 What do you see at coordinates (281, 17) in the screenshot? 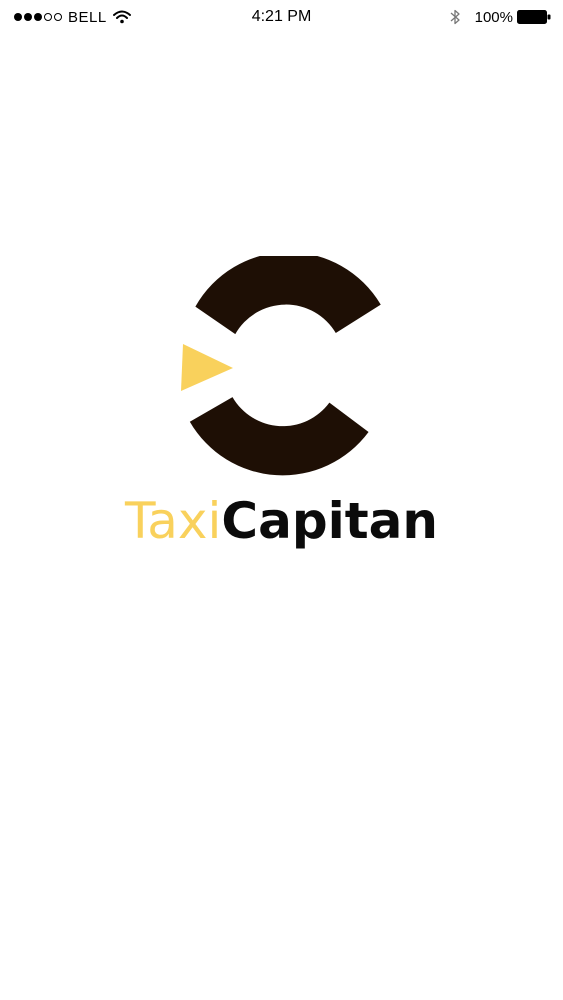
I see `status-bar: BELL 4:21 PM 100%` at bounding box center [281, 17].